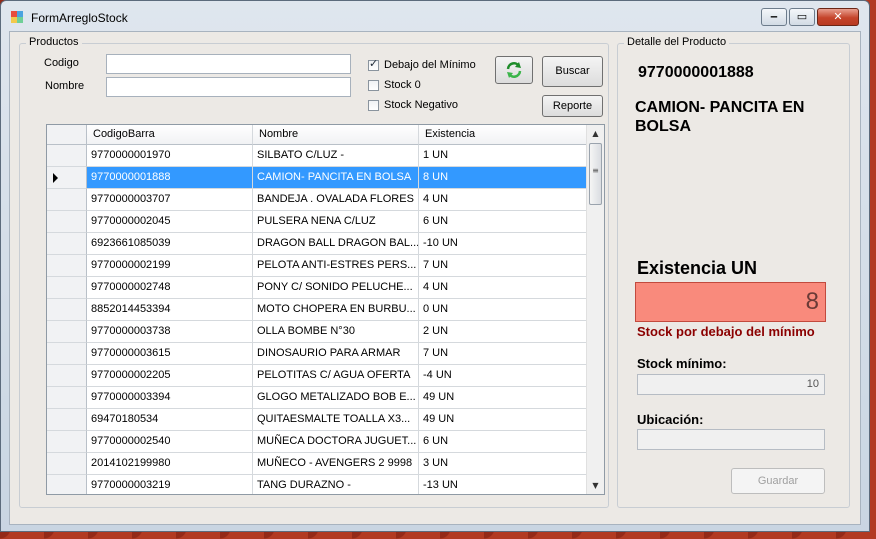  I want to click on cell-codigo-barra: 6923661085039, so click(170, 244).